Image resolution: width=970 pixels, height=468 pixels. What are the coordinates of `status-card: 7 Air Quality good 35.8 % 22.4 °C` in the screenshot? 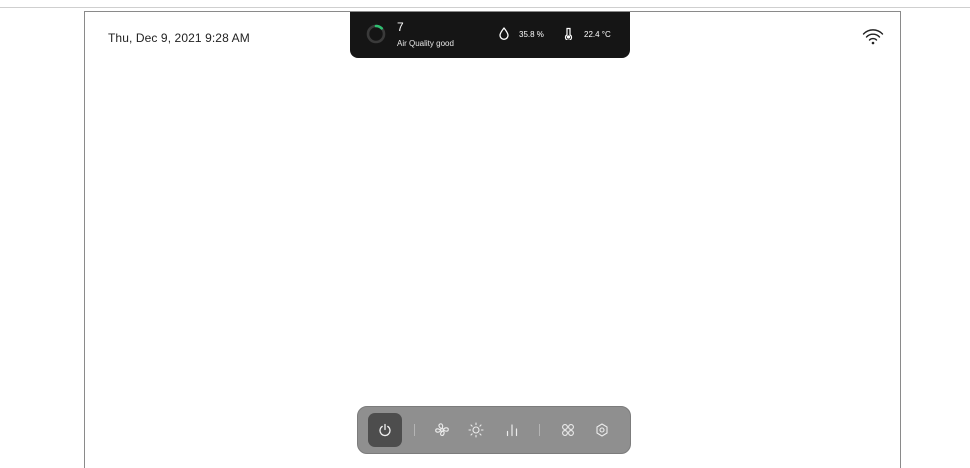 It's located at (490, 35).